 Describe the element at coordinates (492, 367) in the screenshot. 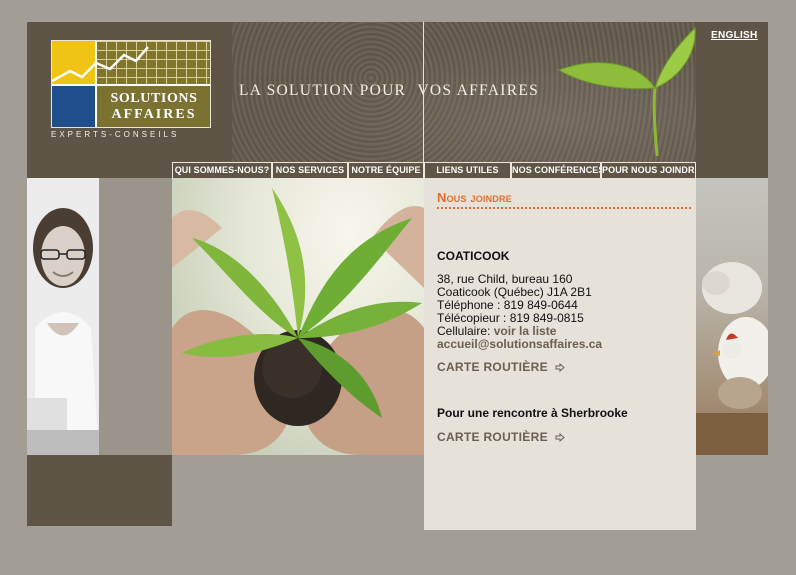

I see `route-map-label-1: CARTE ROUTIÈRE` at that location.